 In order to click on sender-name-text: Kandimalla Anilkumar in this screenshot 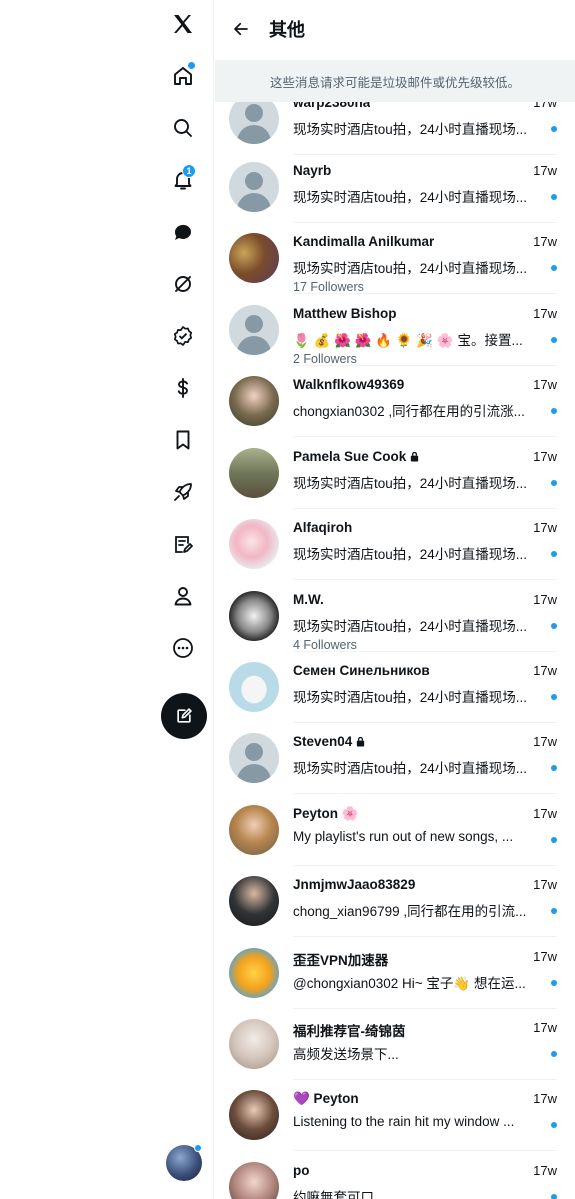, I will do `click(364, 241)`.